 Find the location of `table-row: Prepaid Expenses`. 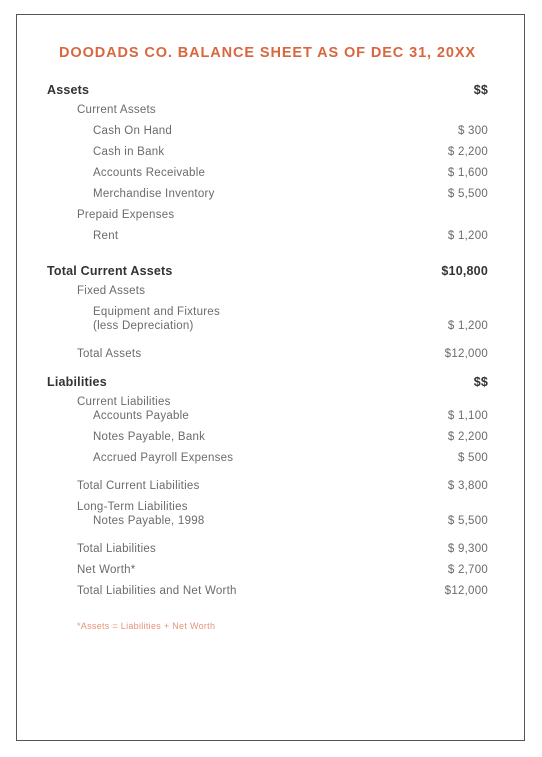

table-row: Prepaid Expenses is located at coordinates (267, 219).